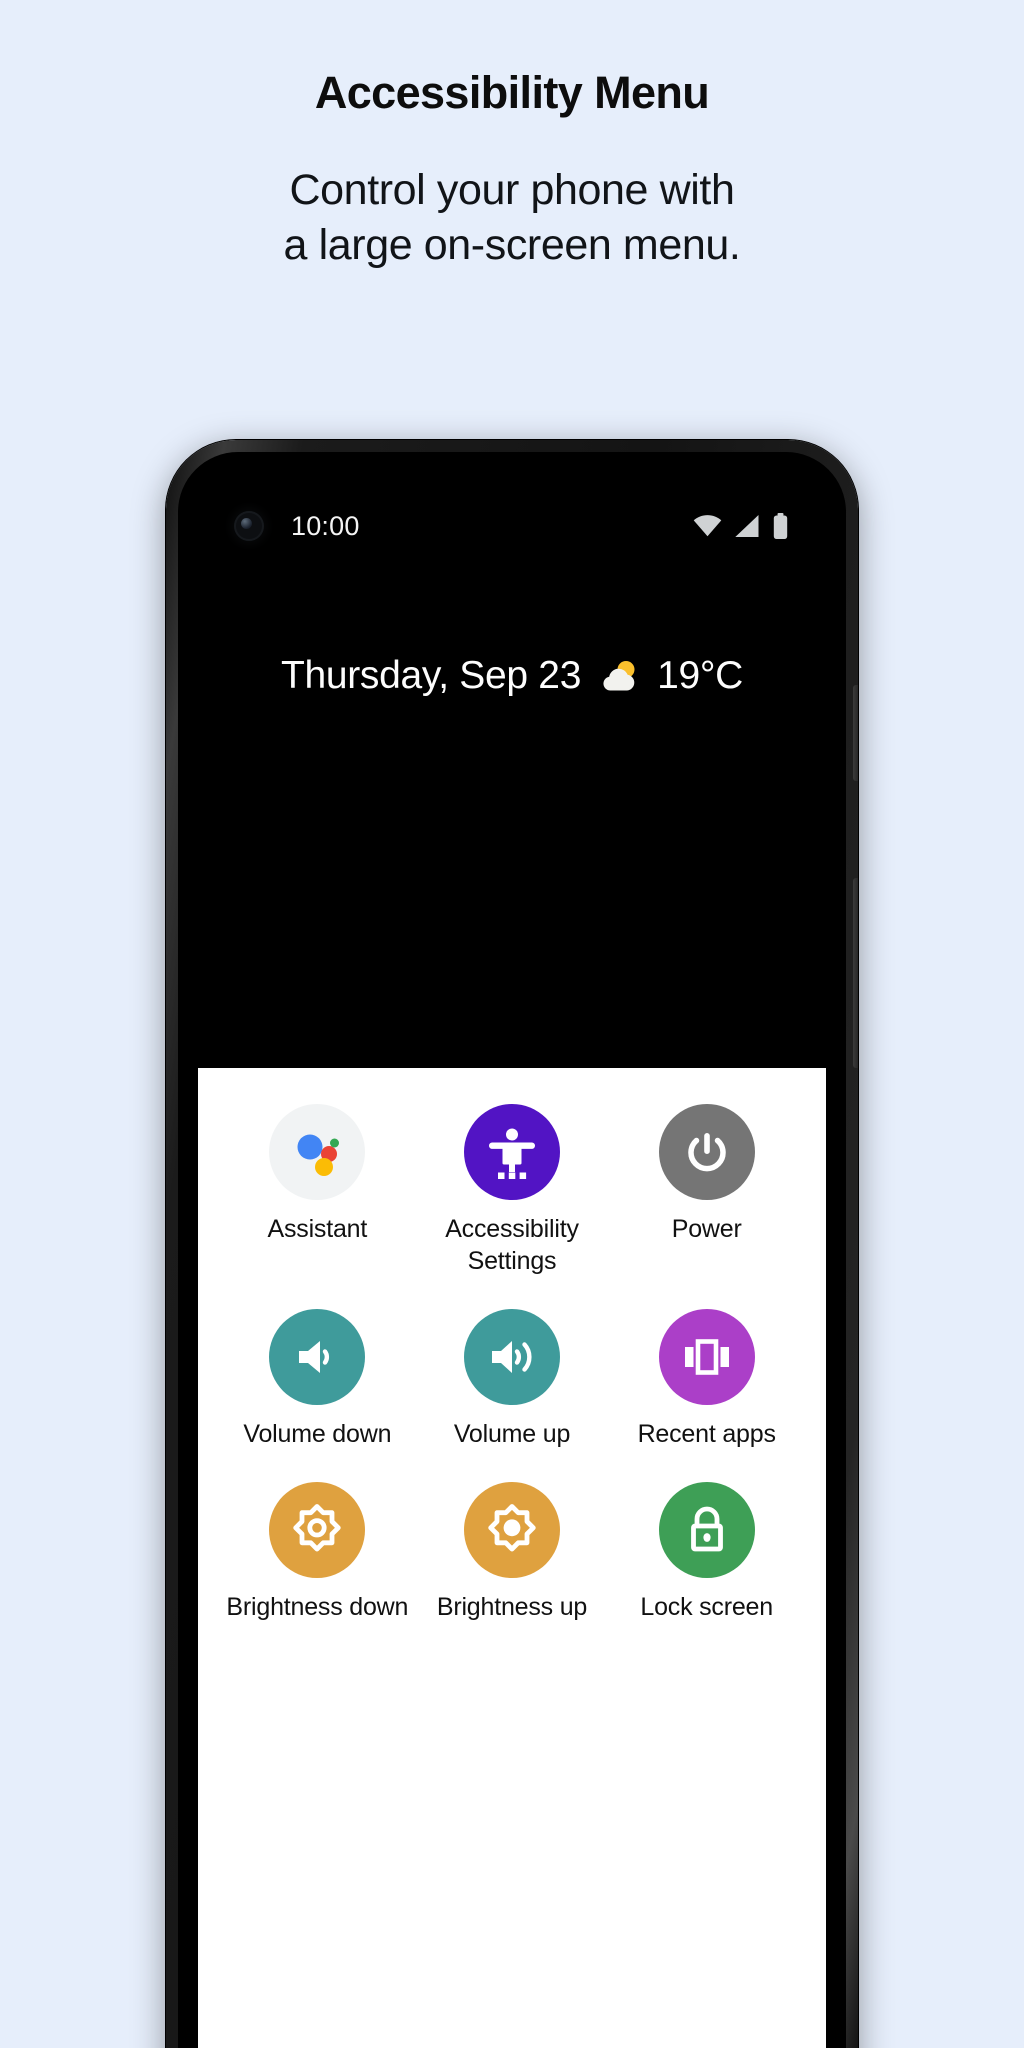 The height and width of the screenshot is (2048, 1024). I want to click on menu-item-label: Assistant, so click(317, 1229).